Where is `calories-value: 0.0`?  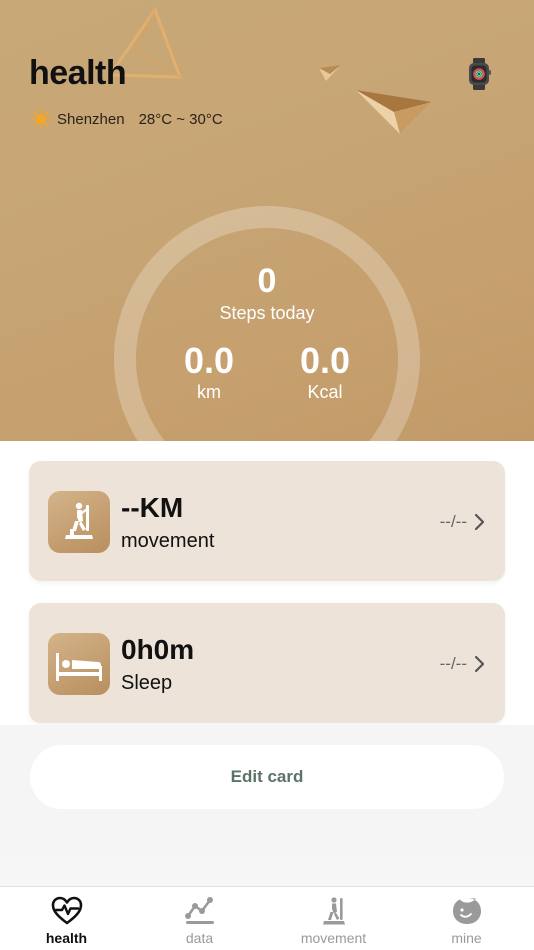
calories-value: 0.0 is located at coordinates (325, 360).